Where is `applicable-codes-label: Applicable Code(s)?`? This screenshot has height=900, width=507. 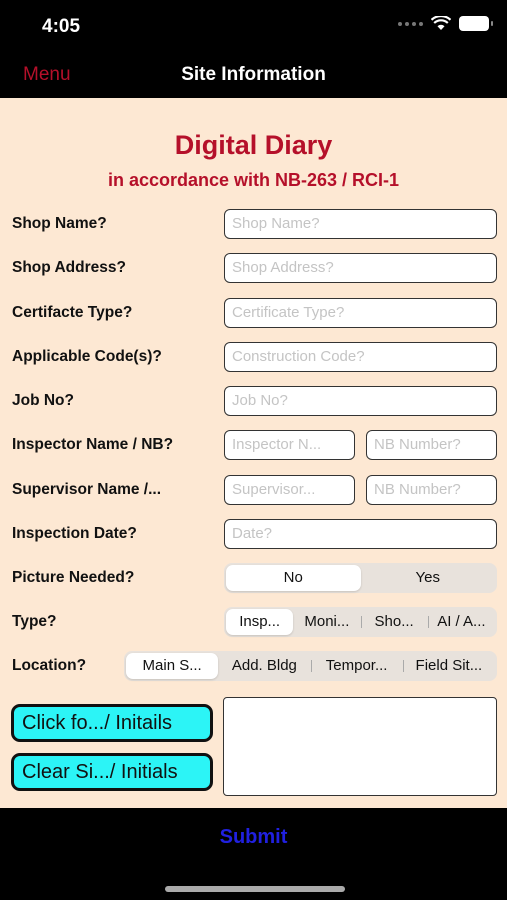
applicable-codes-label: Applicable Code(s)? is located at coordinates (87, 356).